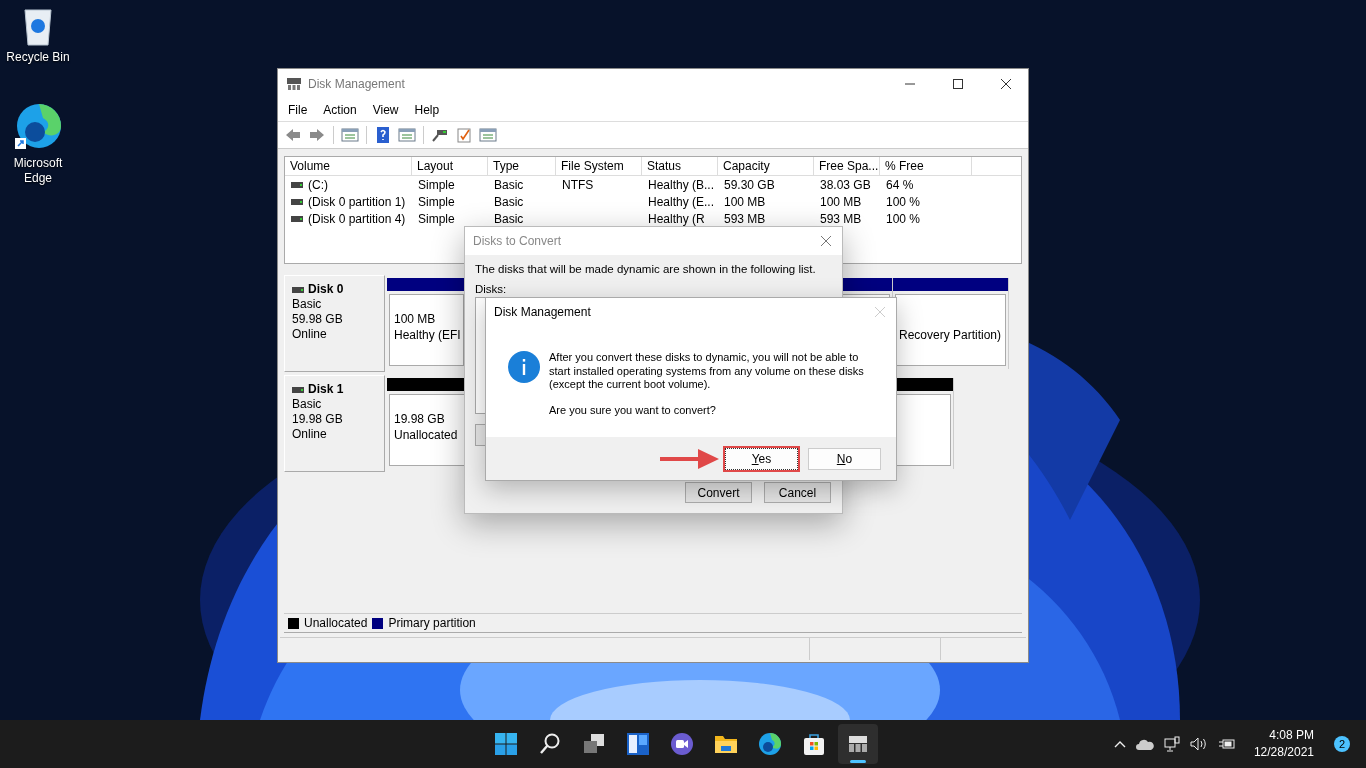 Image resolution: width=1366 pixels, height=768 pixels. What do you see at coordinates (1283, 752) in the screenshot?
I see `date: 12/28/2021` at bounding box center [1283, 752].